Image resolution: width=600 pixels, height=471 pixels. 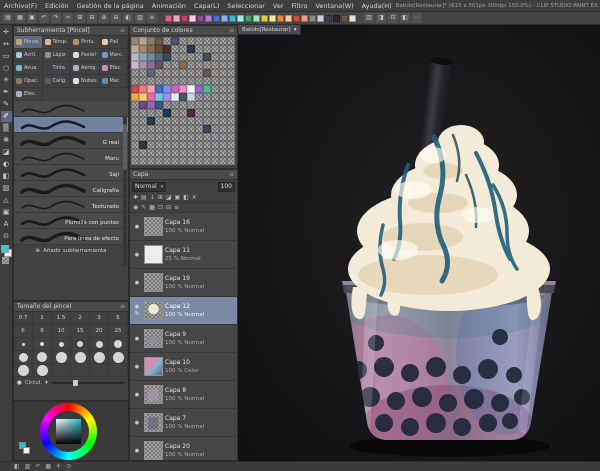 I want to click on brush-size-option: 5, so click(x=118, y=318).